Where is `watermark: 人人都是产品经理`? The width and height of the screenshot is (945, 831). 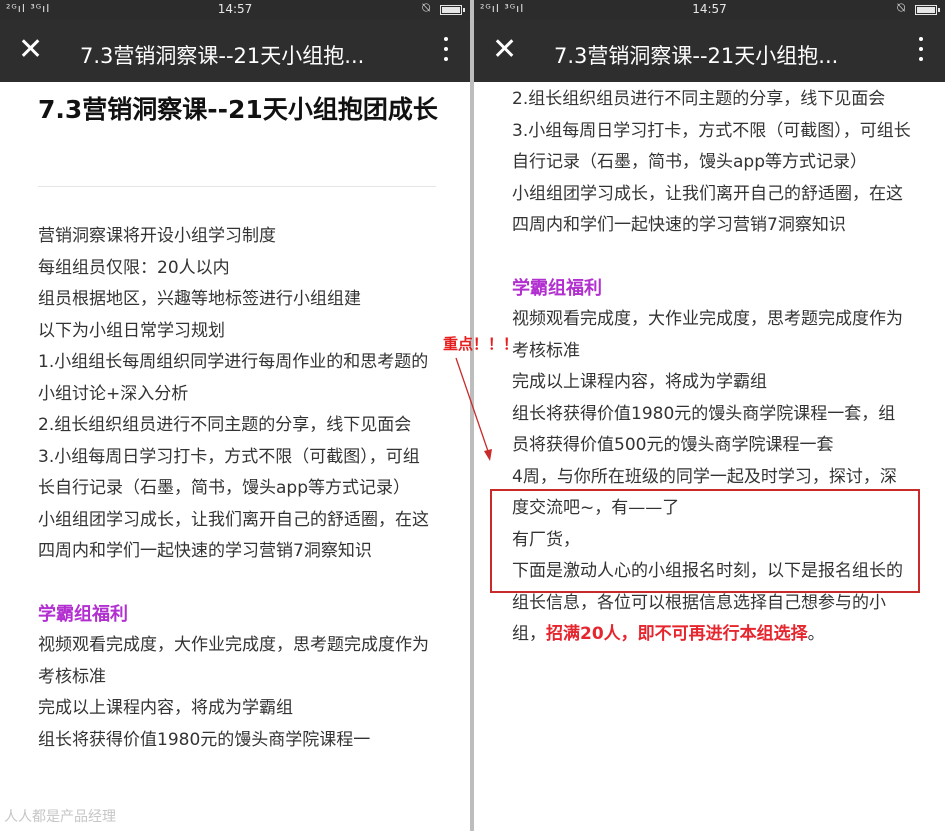 watermark: 人人都是产品经理 is located at coordinates (60, 817).